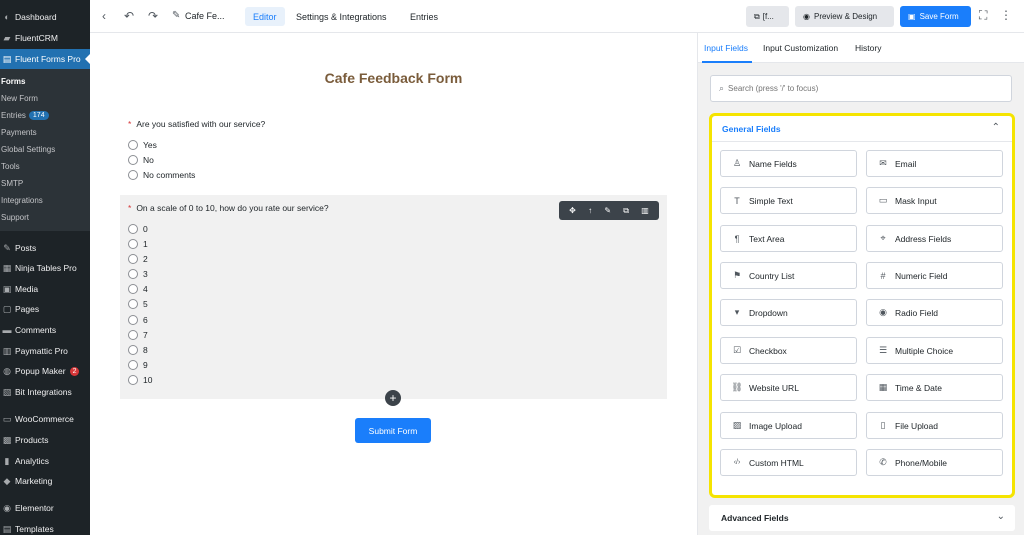  What do you see at coordinates (788, 163) in the screenshot?
I see `field-name-fields: ♙ Name Fields` at bounding box center [788, 163].